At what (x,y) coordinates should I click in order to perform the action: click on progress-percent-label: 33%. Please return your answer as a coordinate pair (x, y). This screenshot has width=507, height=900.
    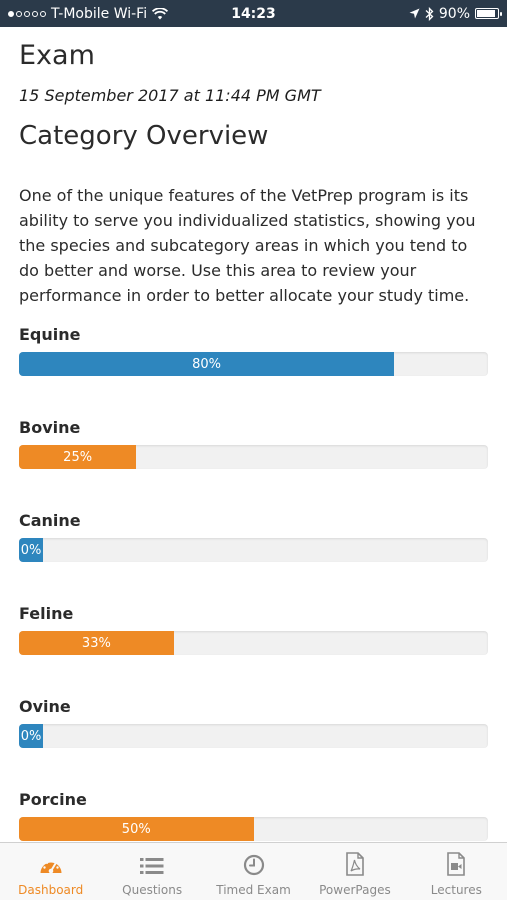
    Looking at the image, I should click on (96, 643).